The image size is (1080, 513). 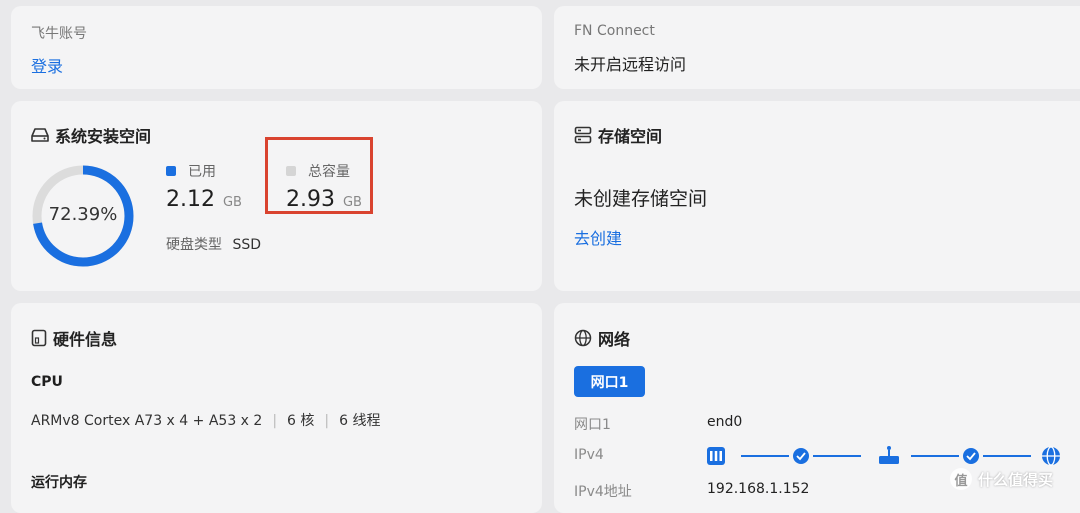 What do you see at coordinates (603, 492) in the screenshot?
I see `ipv4-address-label: IPv4地址` at bounding box center [603, 492].